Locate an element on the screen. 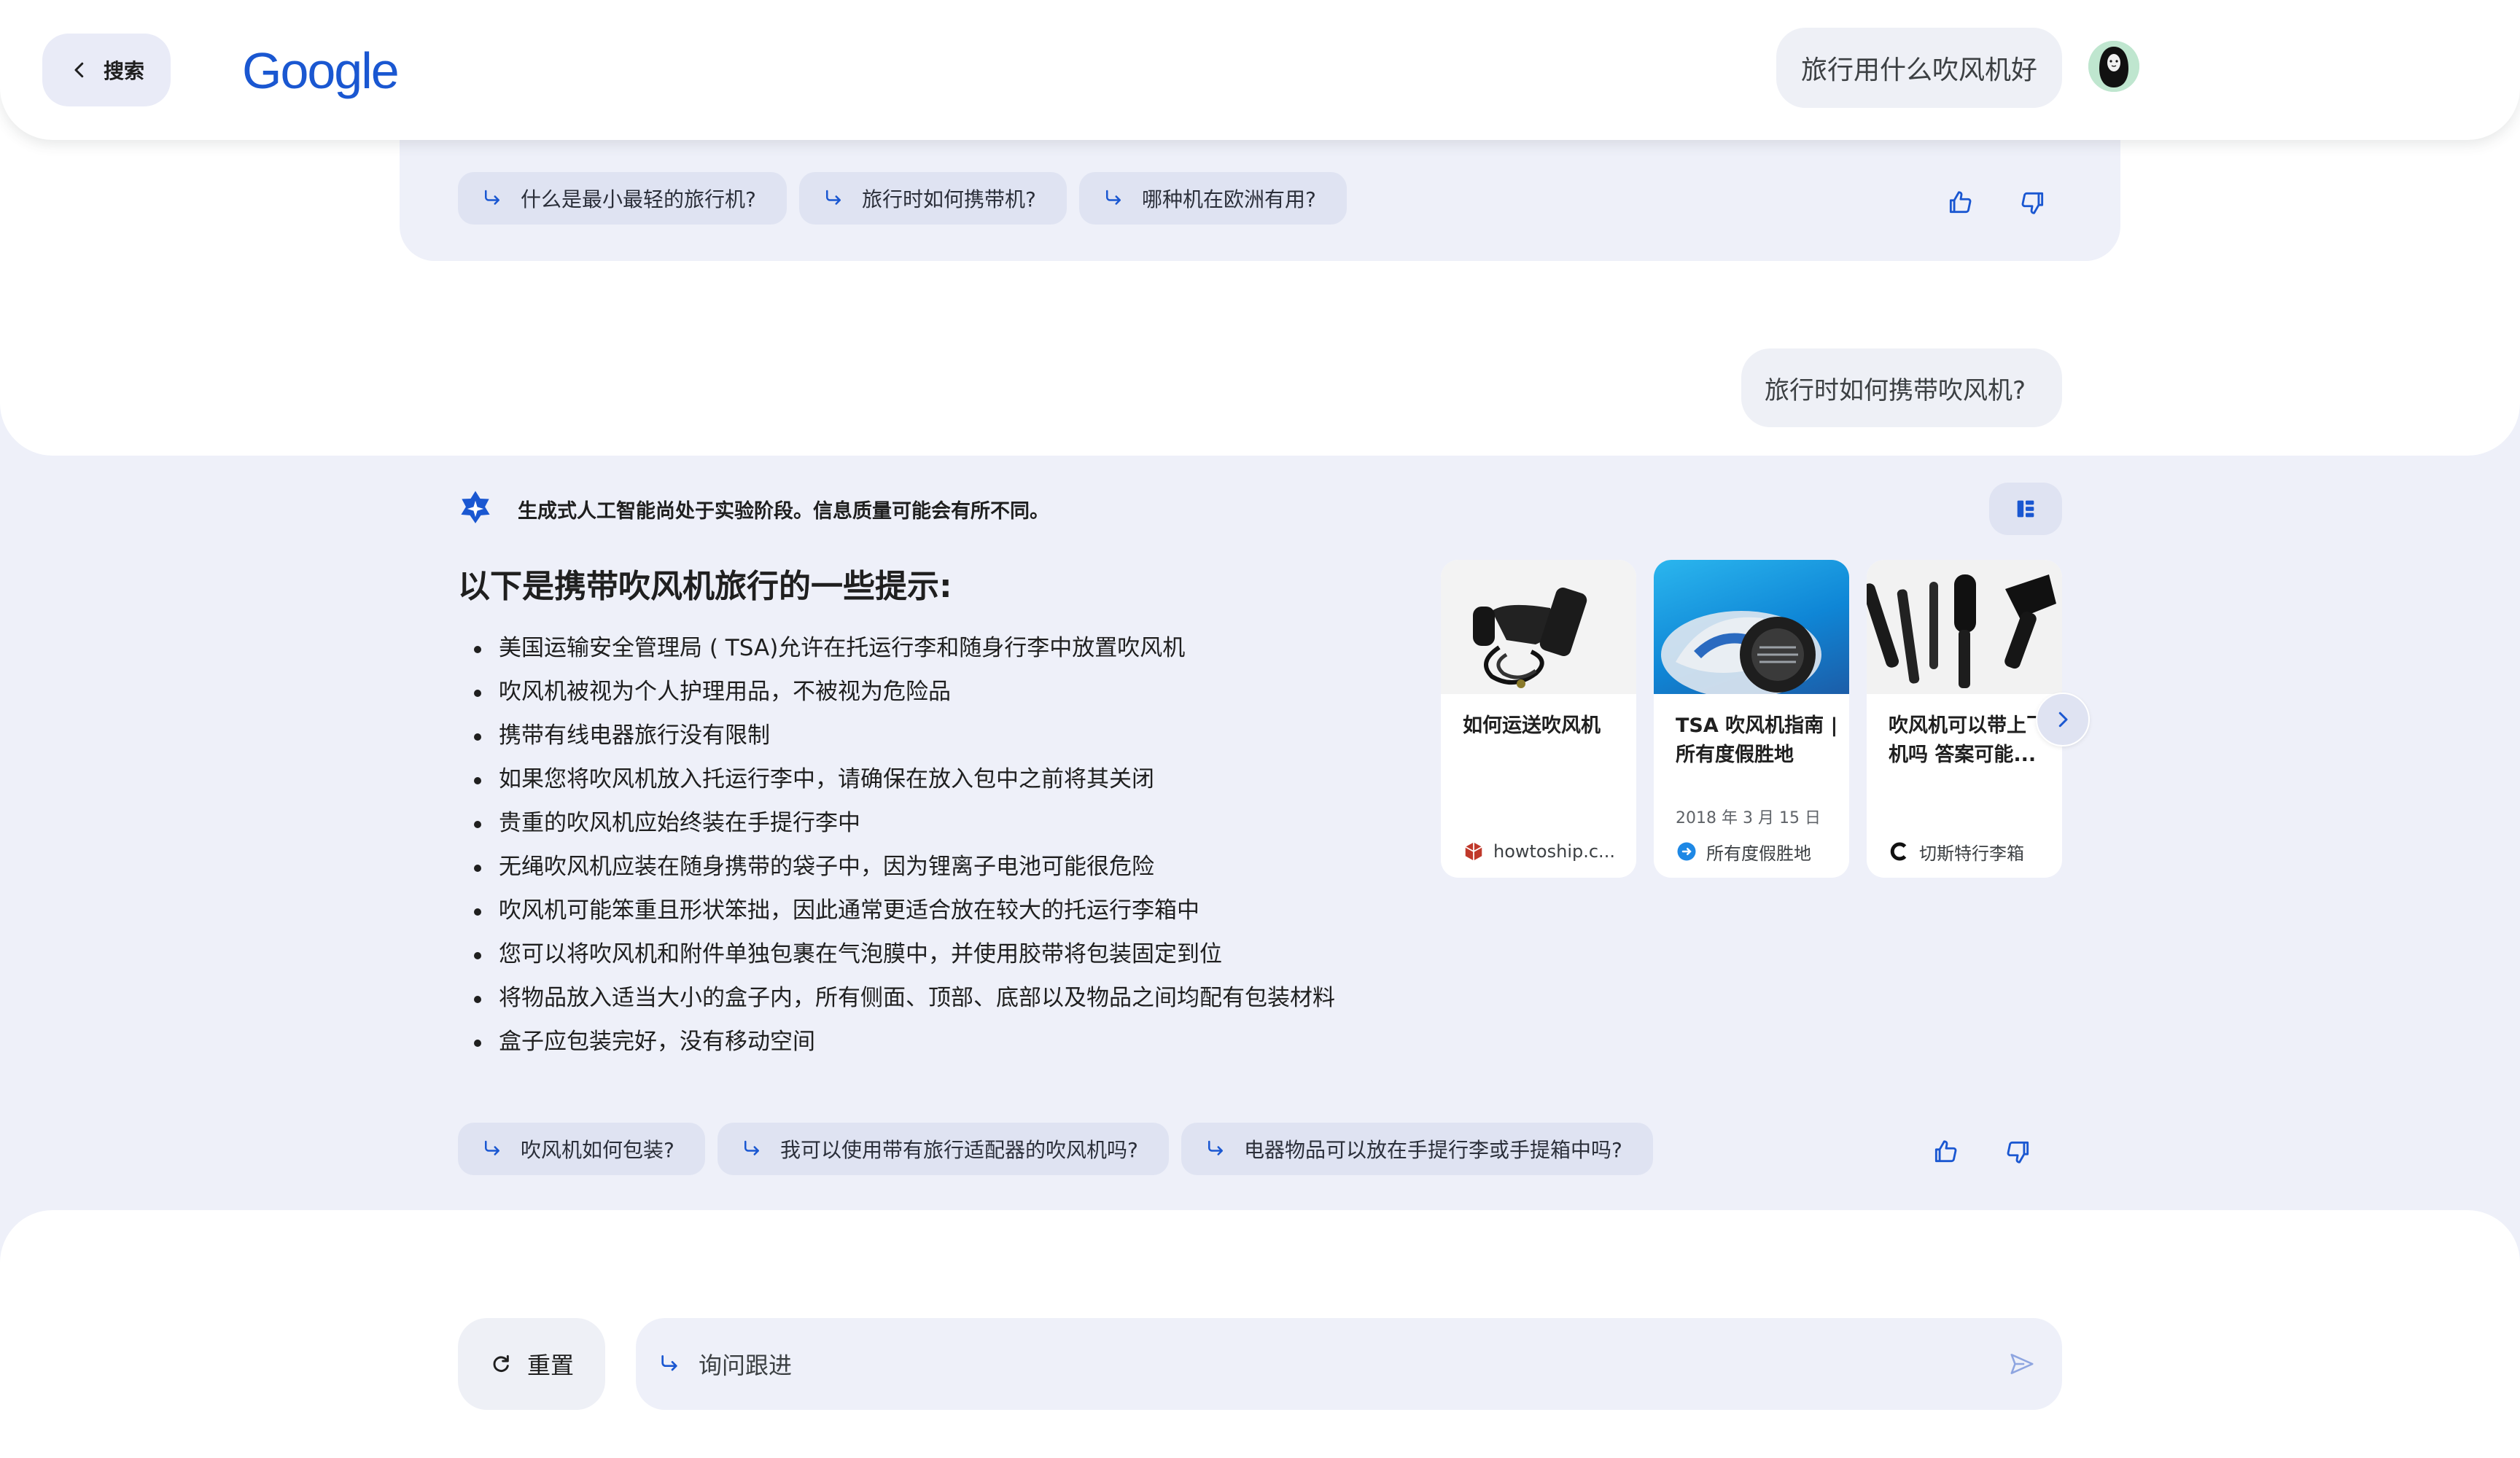 This screenshot has width=2520, height=1458. back-label: 搜索 is located at coordinates (123, 71).